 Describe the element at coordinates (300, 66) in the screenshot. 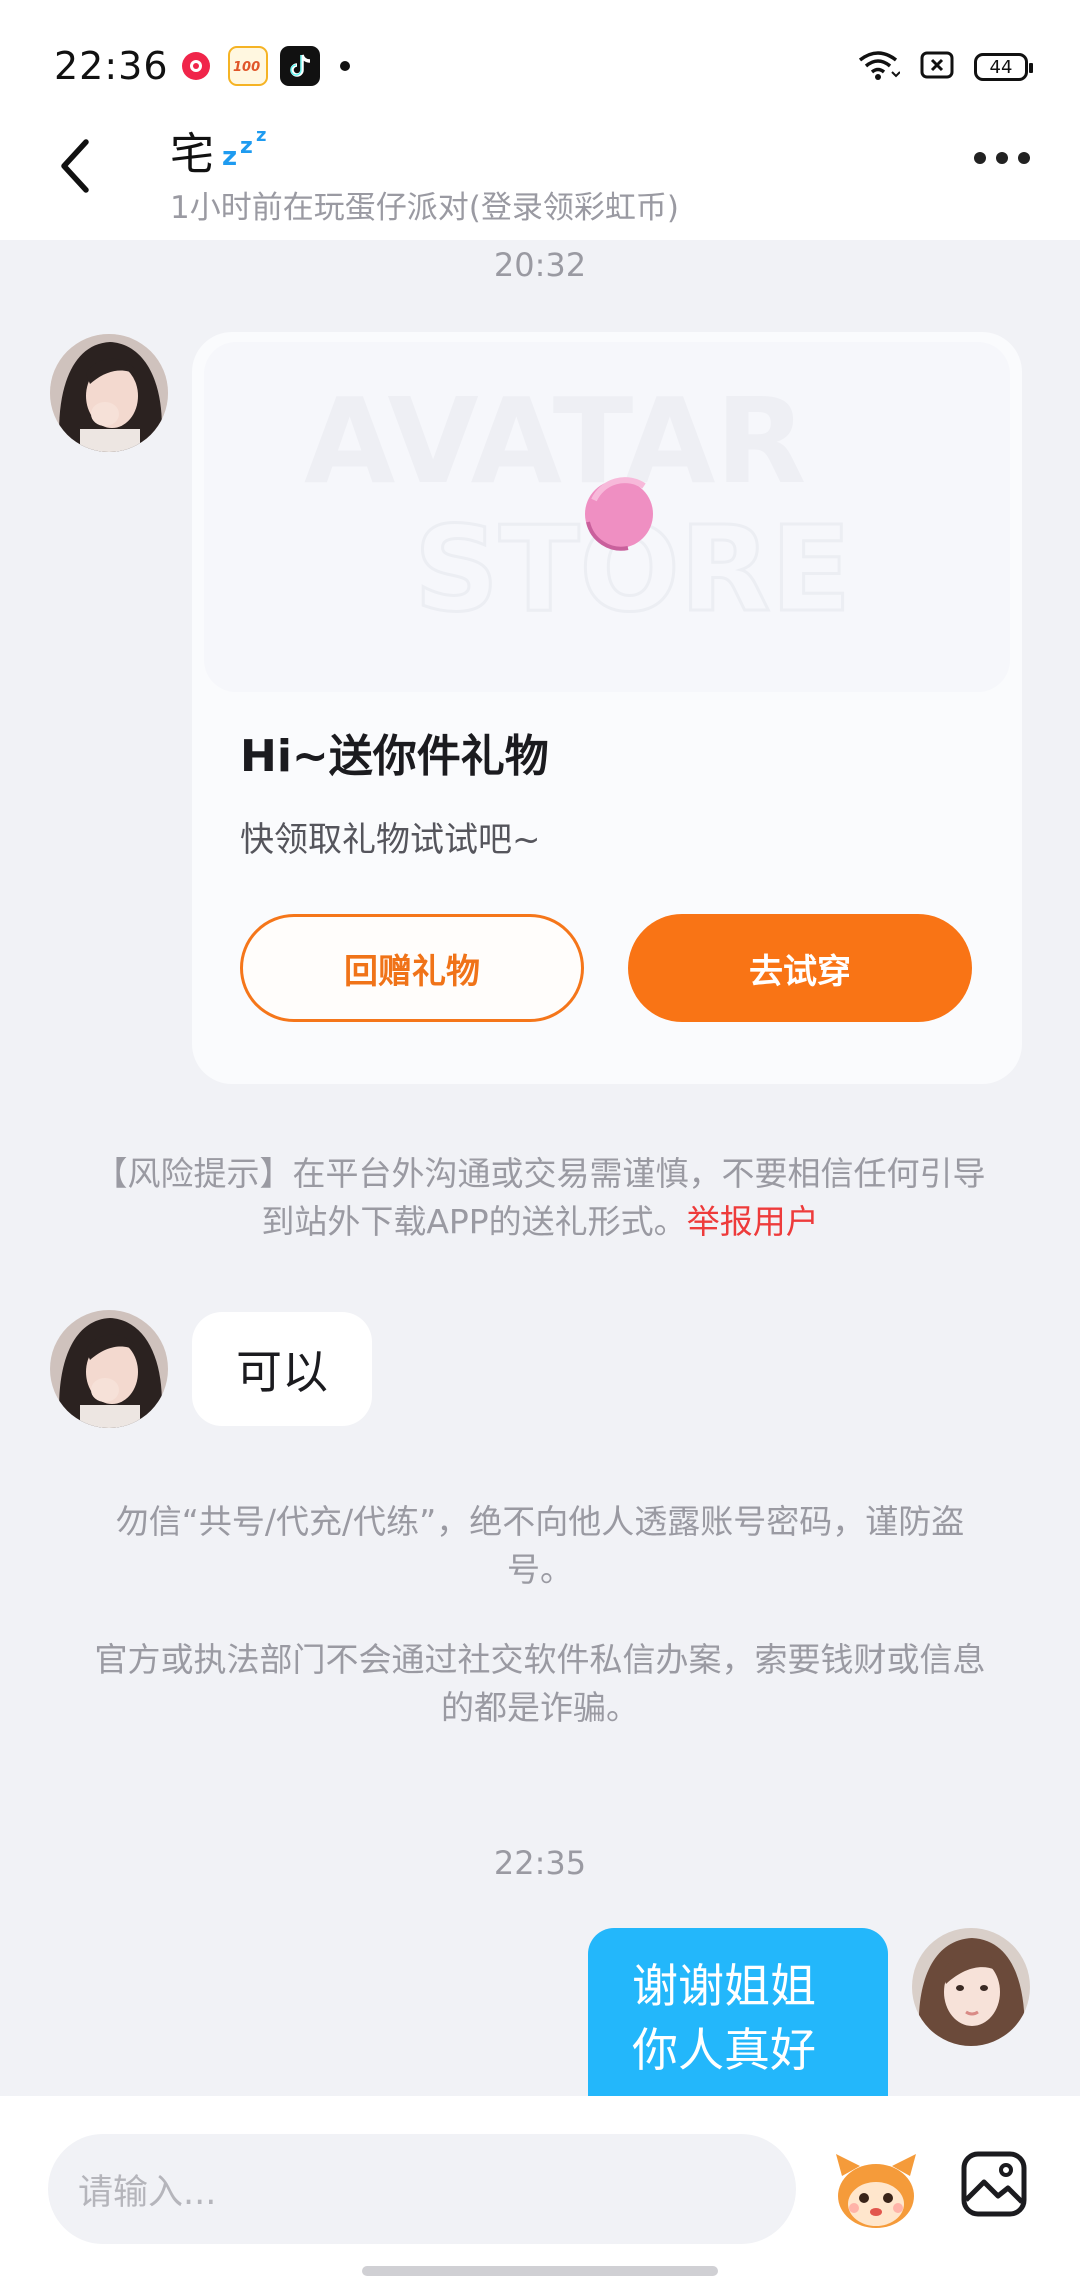

I see `tiktok-icon` at that location.